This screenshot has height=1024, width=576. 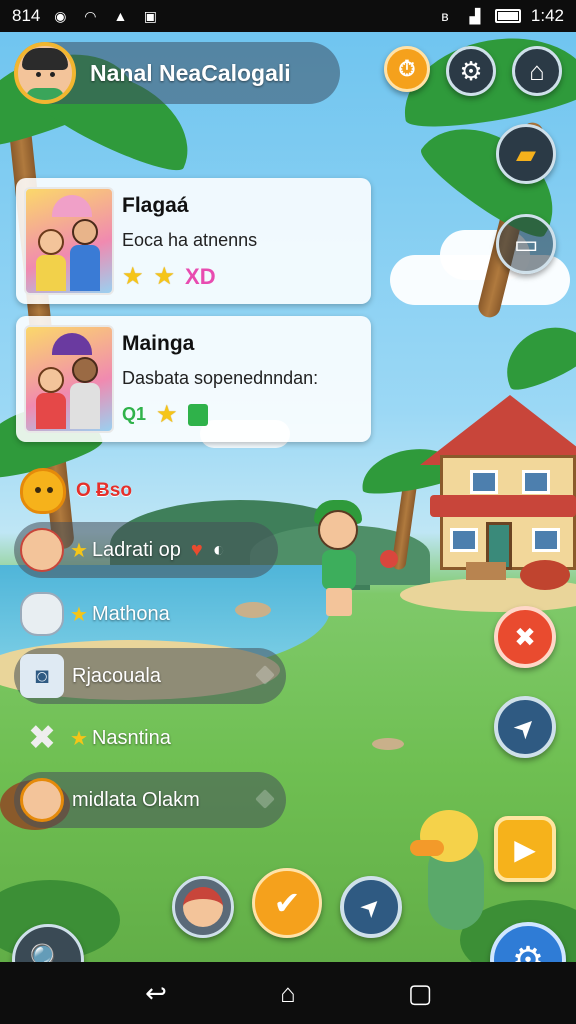 What do you see at coordinates (220, 378) in the screenshot?
I see `quest-description: Dasbata sopenednndan:` at bounding box center [220, 378].